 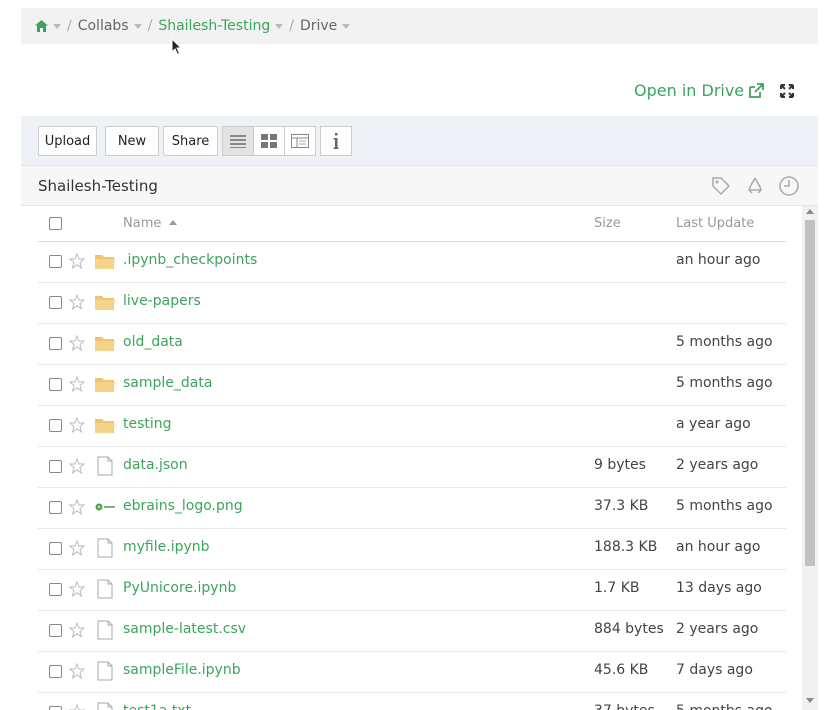 What do you see at coordinates (167, 383) in the screenshot?
I see `file-name-link: sample_data` at bounding box center [167, 383].